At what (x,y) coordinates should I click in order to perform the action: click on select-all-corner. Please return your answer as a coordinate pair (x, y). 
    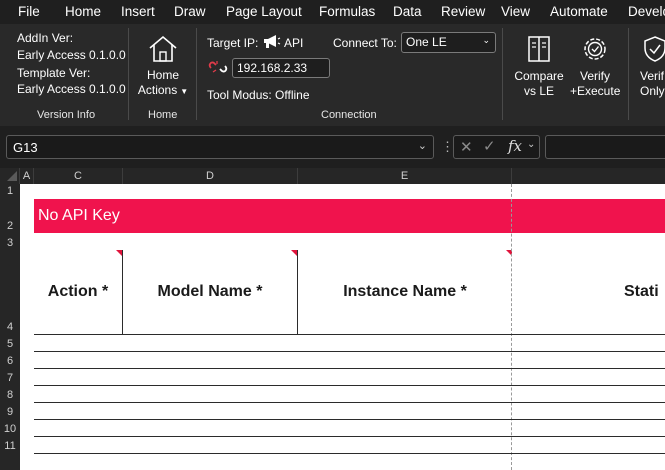
    Looking at the image, I should click on (10, 176).